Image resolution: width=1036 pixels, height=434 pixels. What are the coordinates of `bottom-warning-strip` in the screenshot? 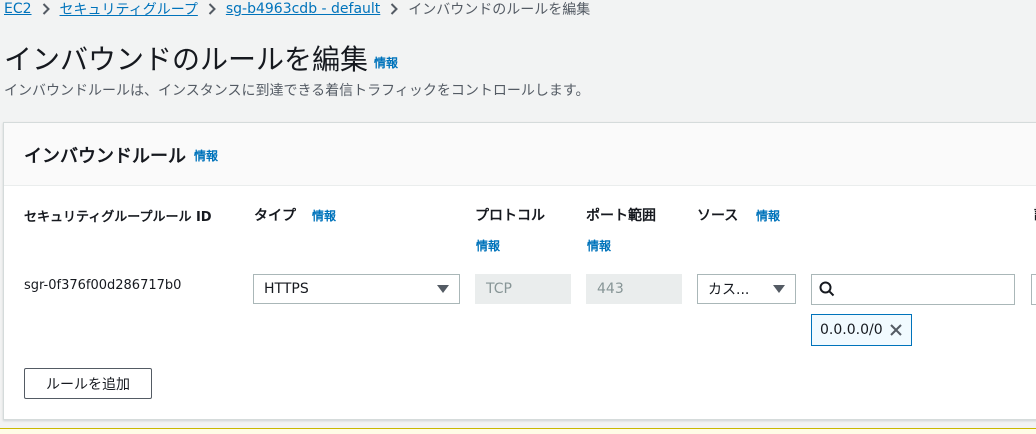 It's located at (518, 431).